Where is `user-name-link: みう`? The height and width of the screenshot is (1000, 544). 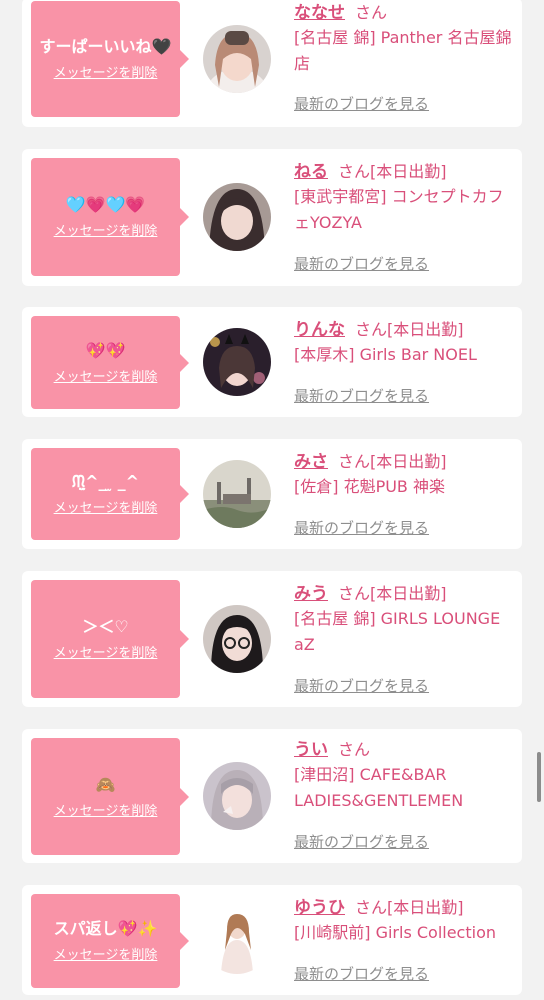
user-name-link: みう is located at coordinates (311, 594).